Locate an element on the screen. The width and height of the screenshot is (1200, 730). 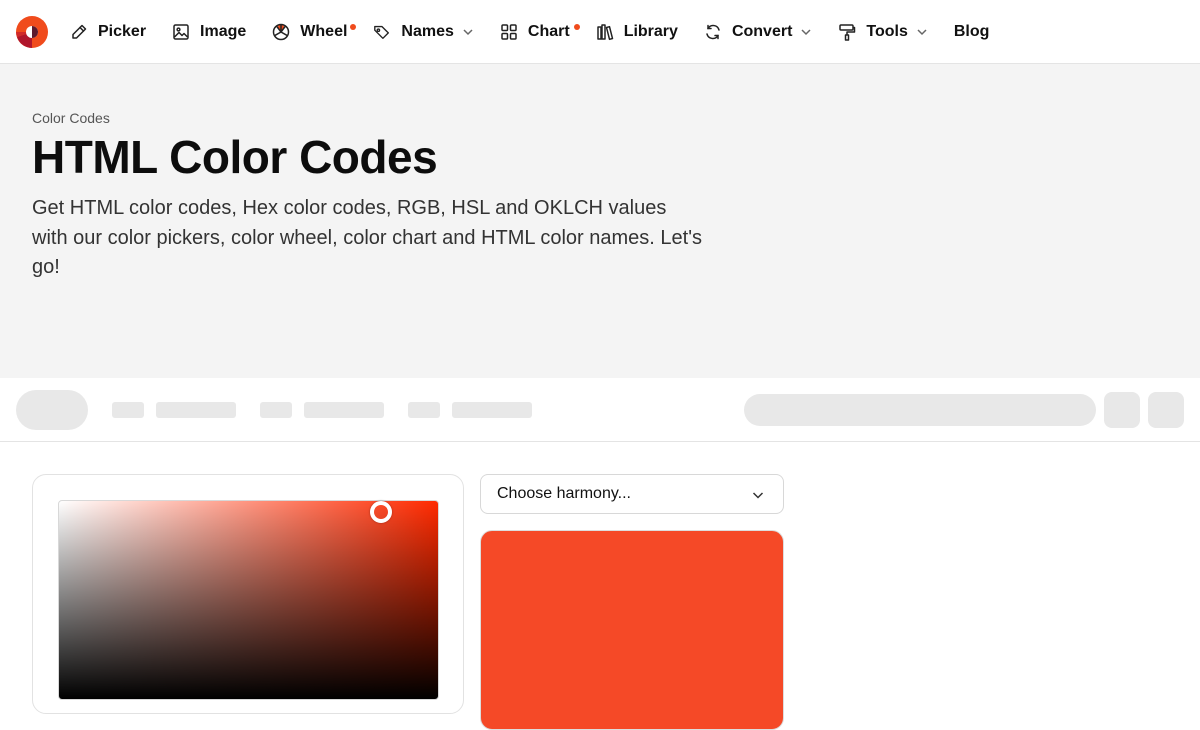
page-title: HTML Color Codes is located at coordinates (235, 157).